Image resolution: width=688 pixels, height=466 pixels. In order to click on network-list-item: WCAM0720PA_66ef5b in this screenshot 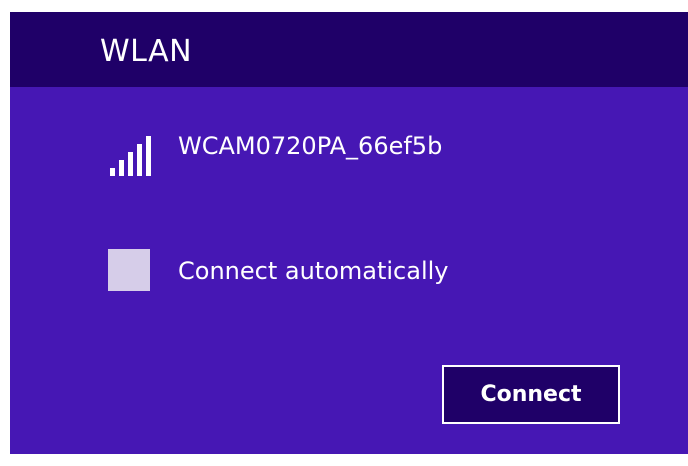, I will do `click(356, 150)`.